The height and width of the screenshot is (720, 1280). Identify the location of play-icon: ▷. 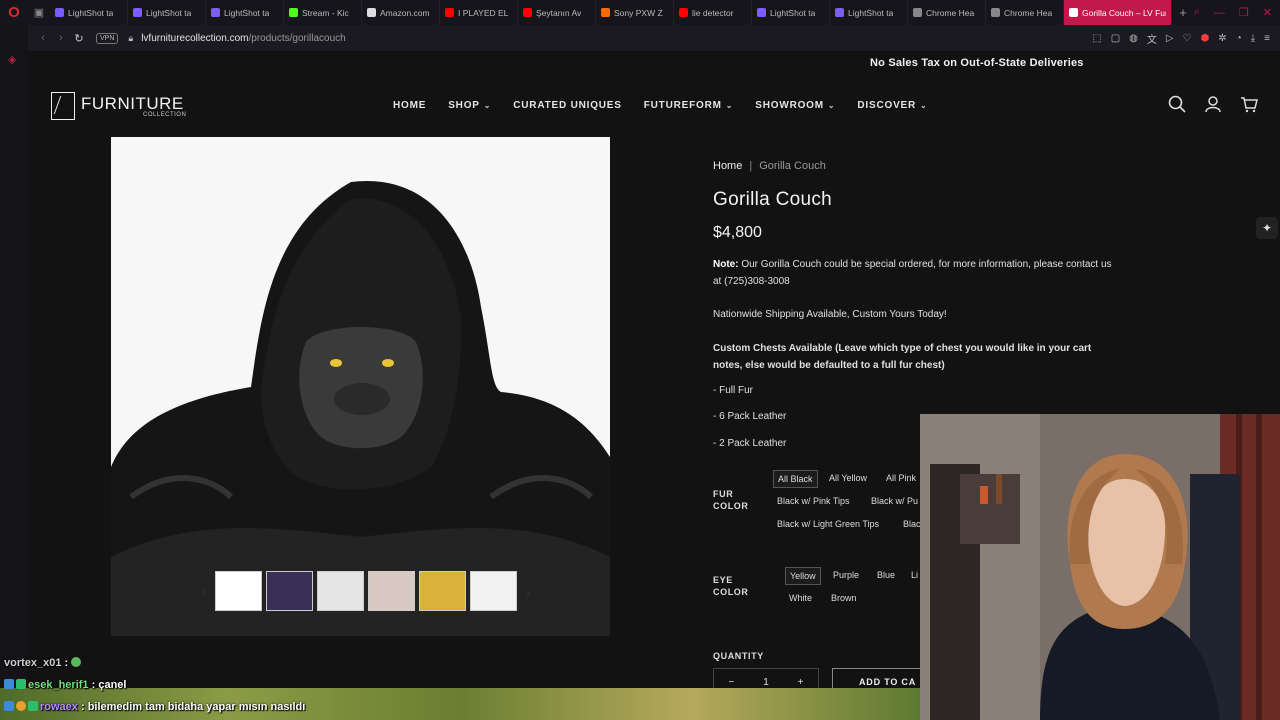
(1170, 38).